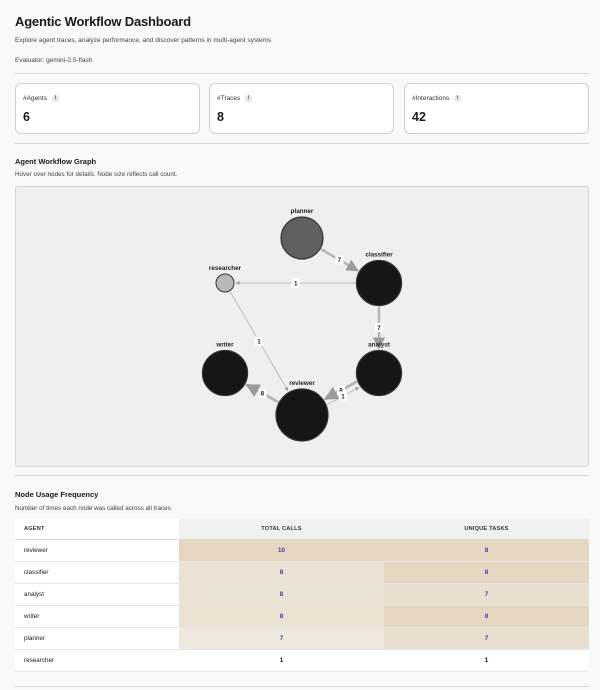  I want to click on agent-cell: writer, so click(97, 616).